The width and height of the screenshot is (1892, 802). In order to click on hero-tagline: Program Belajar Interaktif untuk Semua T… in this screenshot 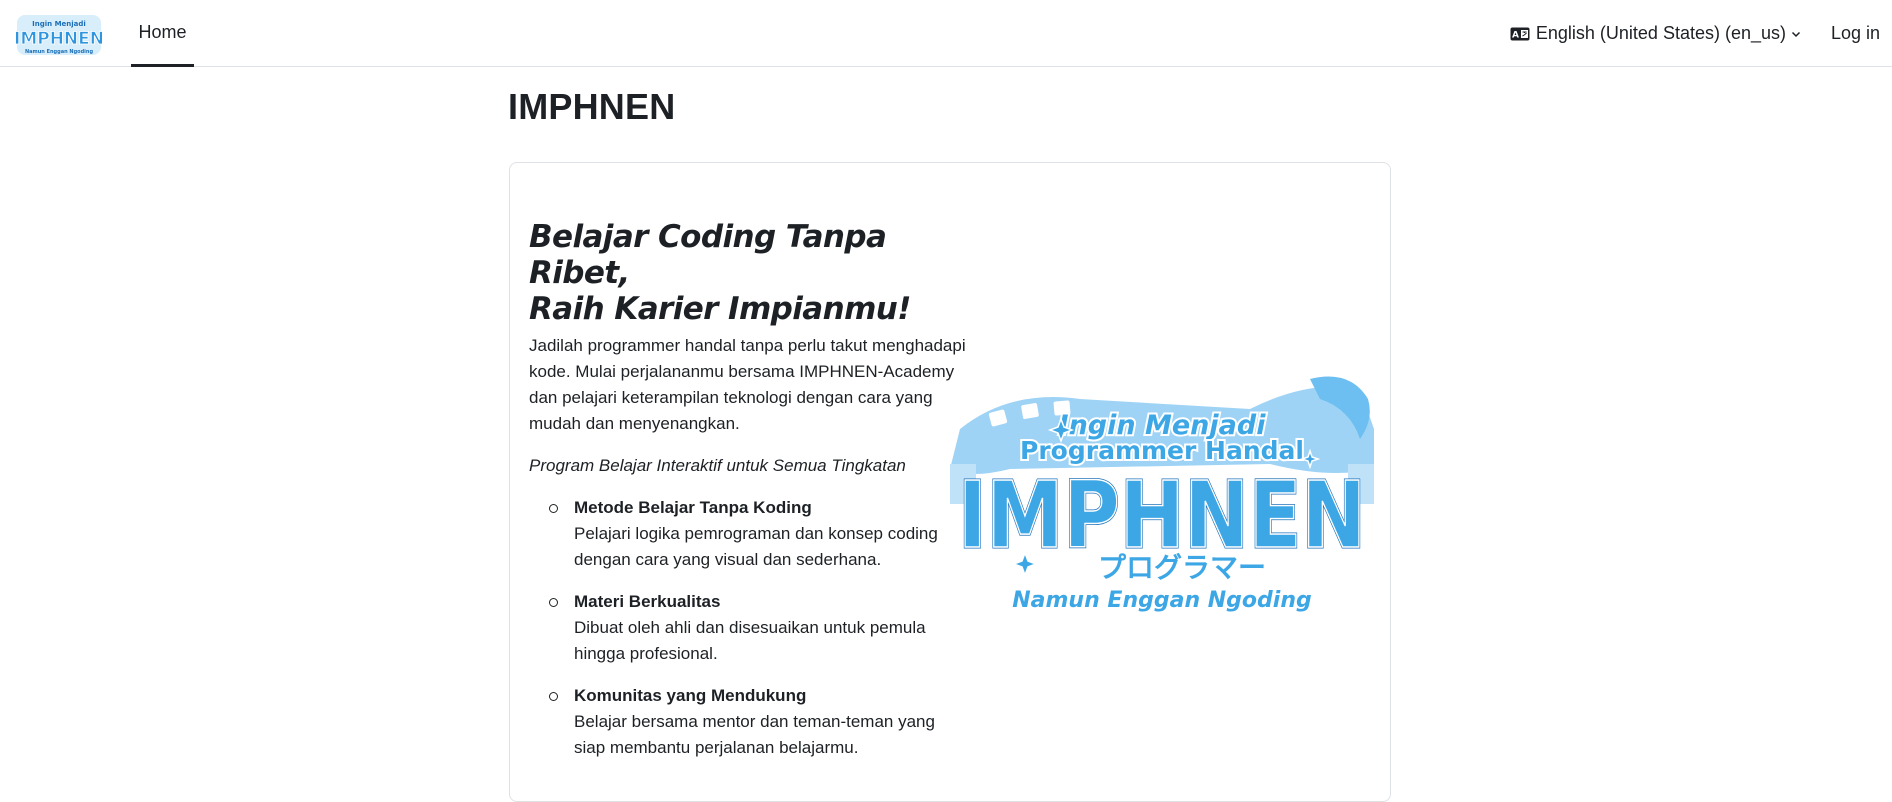, I will do `click(717, 465)`.